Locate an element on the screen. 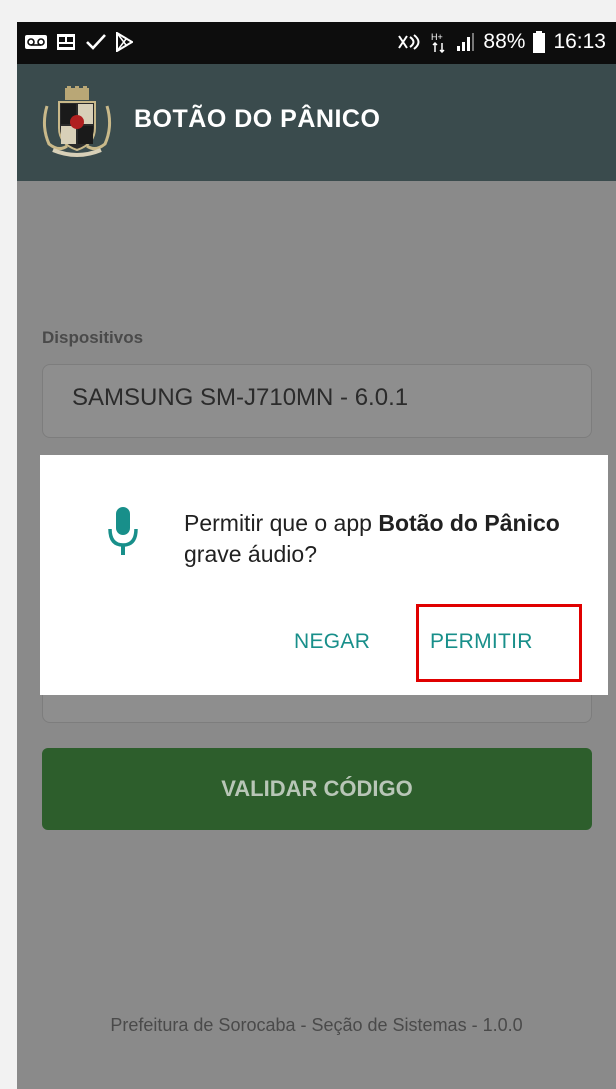 The image size is (616, 1089). battery-percent: 88% is located at coordinates (504, 41).